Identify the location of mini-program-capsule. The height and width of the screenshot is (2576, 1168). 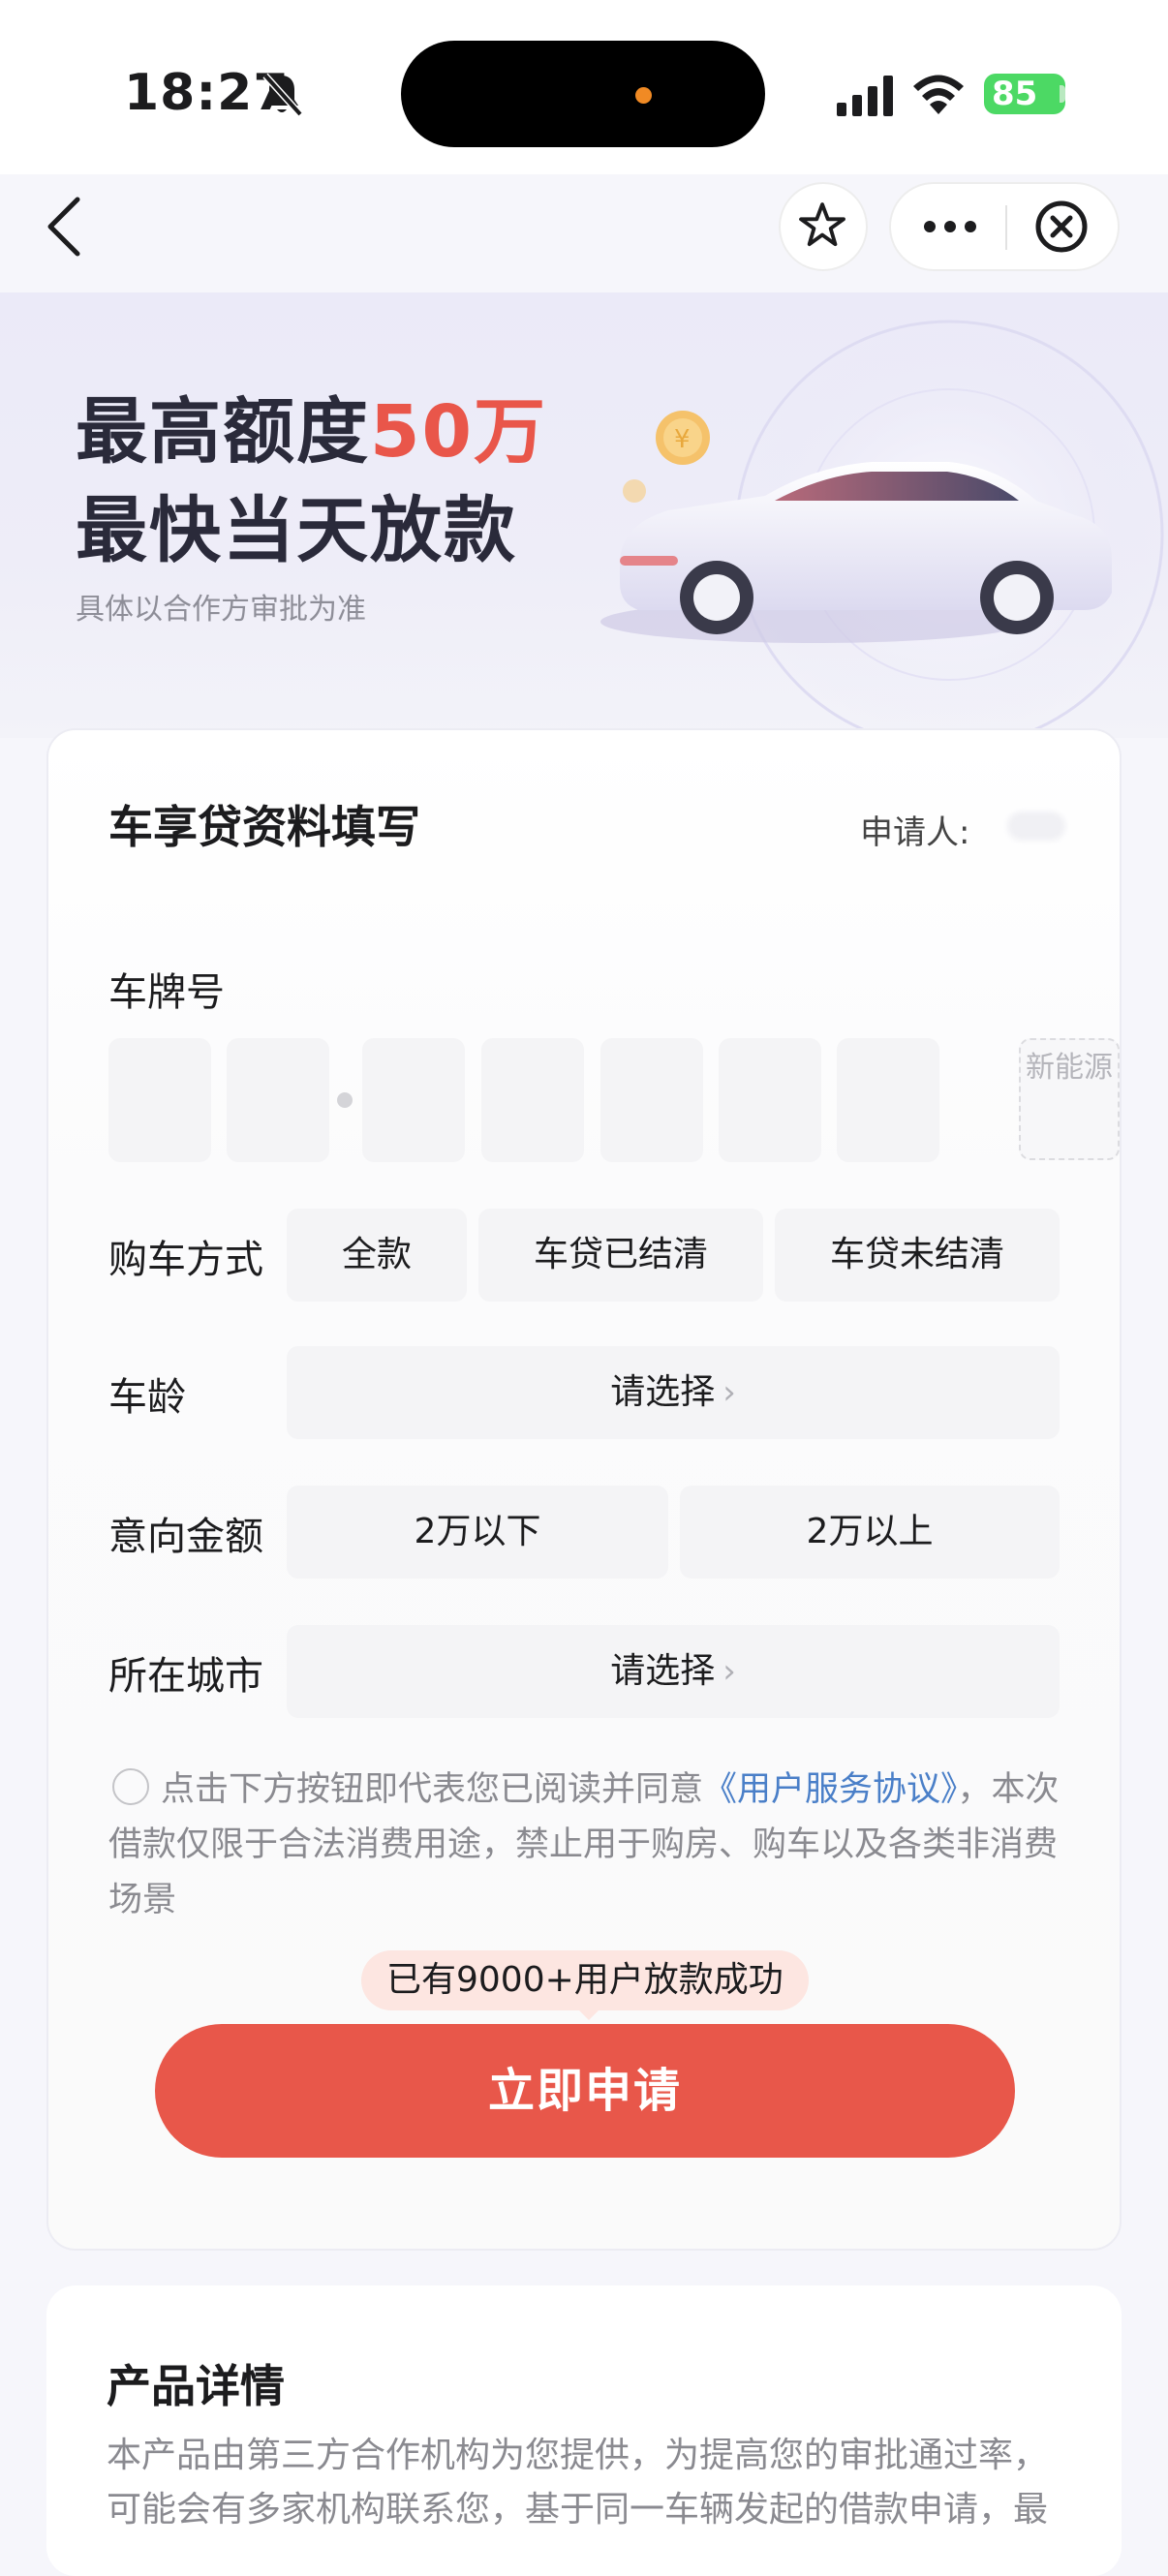
(1004, 226).